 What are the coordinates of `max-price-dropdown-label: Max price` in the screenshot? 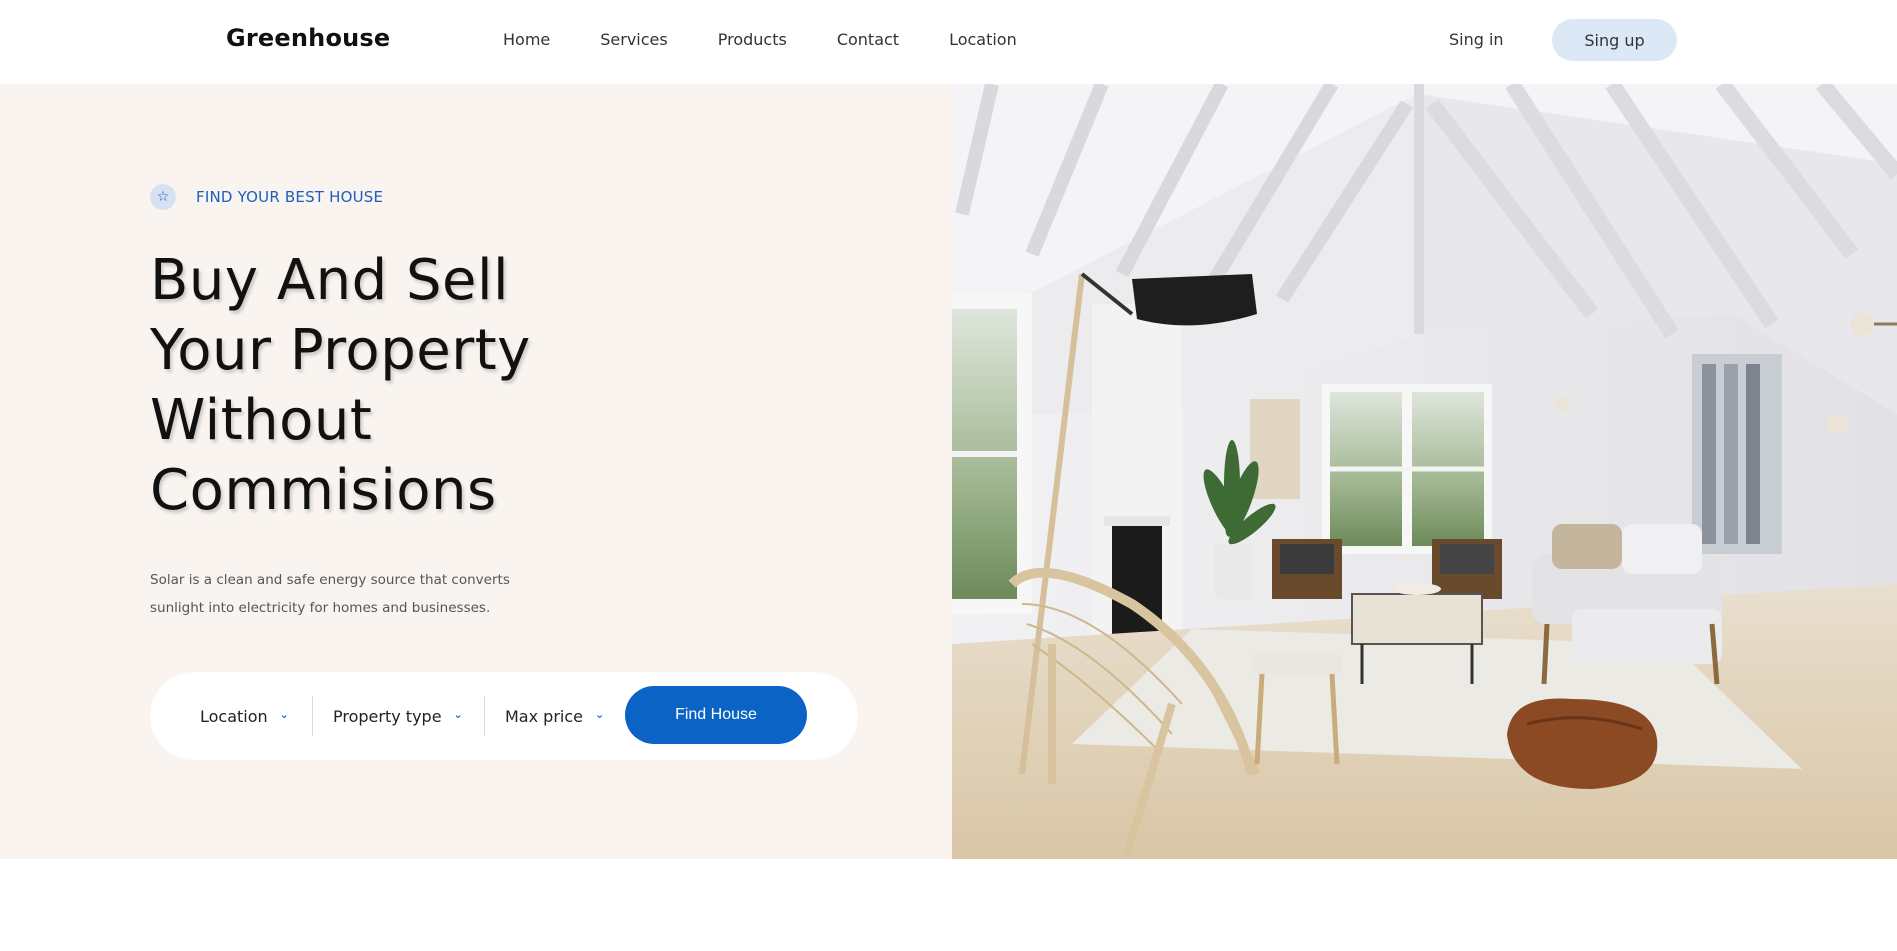 It's located at (544, 716).